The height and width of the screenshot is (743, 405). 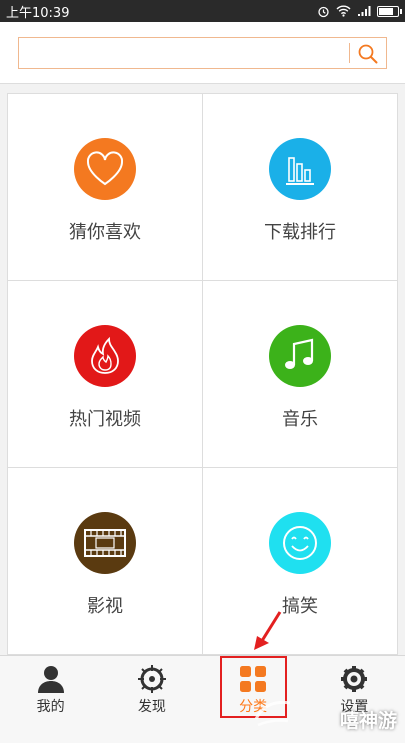 I want to click on category-label: 猜你喜欢, so click(x=105, y=232).